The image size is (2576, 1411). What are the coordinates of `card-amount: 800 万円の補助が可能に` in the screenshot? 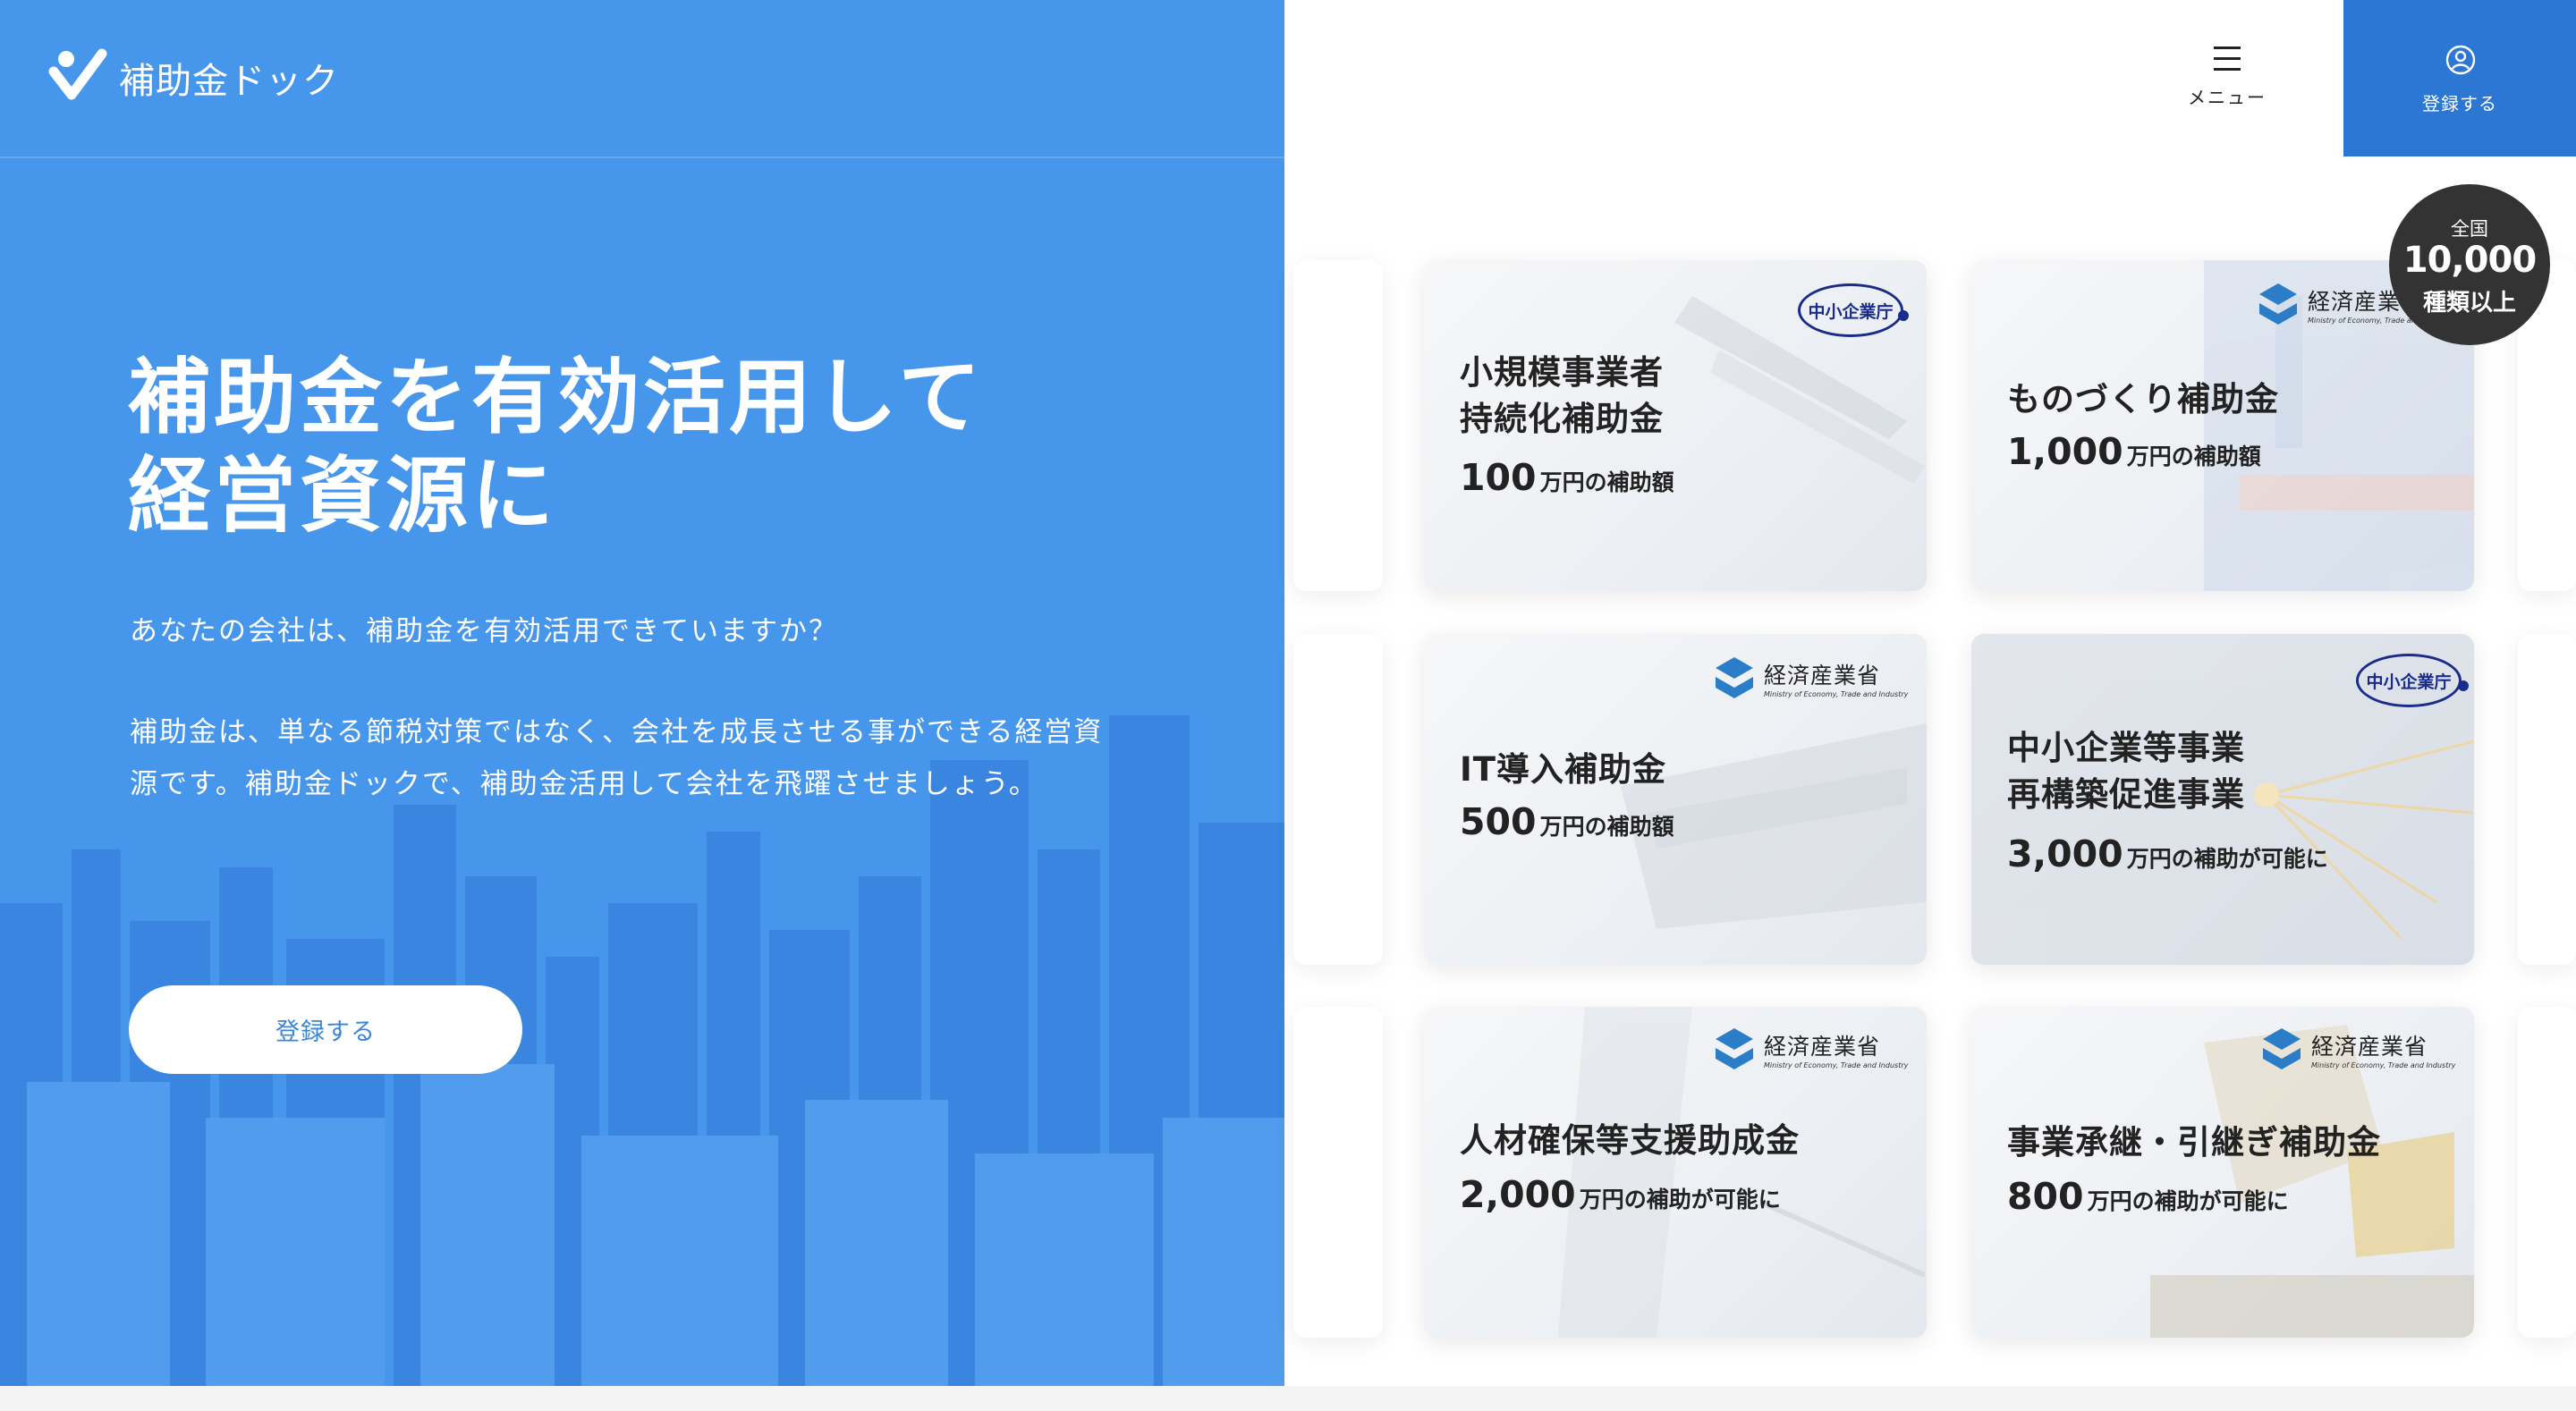 It's located at (2148, 1196).